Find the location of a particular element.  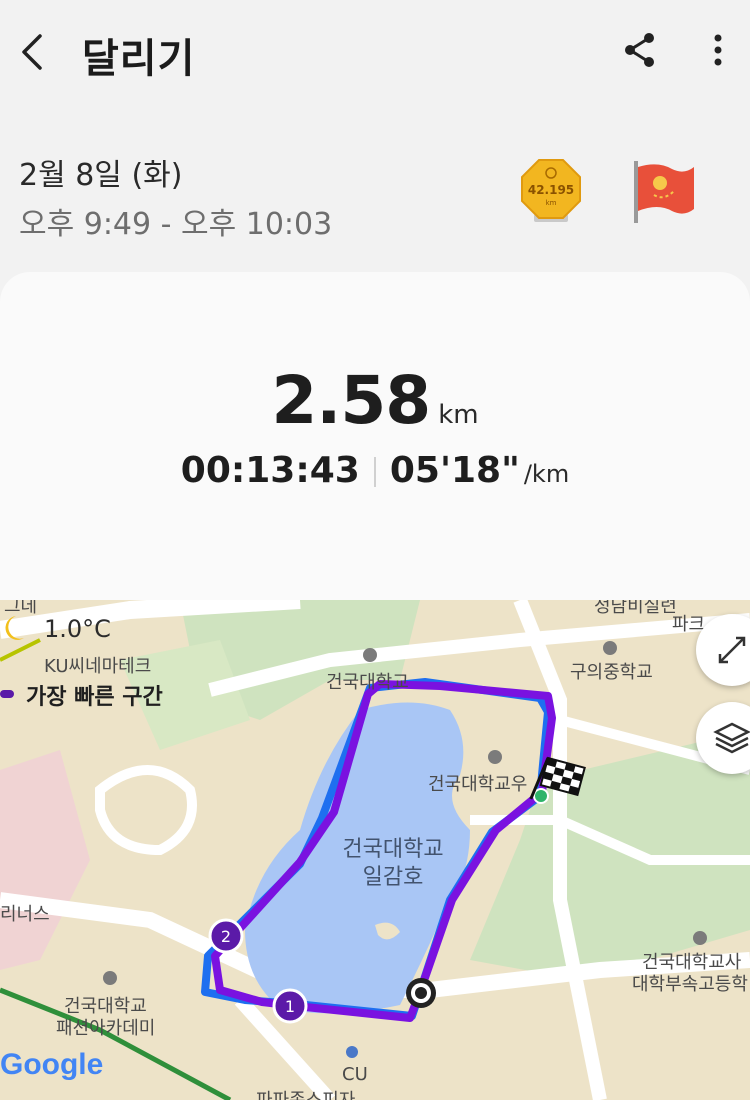

marathon-badge-icon: 42.195 km is located at coordinates (551, 193).